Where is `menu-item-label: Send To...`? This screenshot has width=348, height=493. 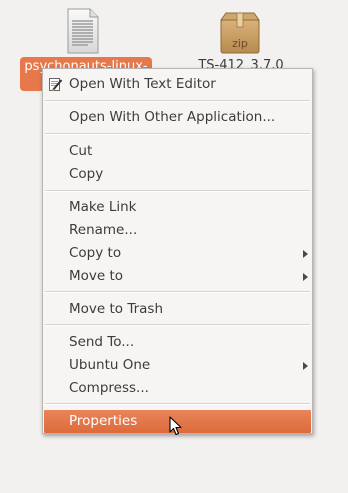 menu-item-label: Send To... is located at coordinates (102, 342).